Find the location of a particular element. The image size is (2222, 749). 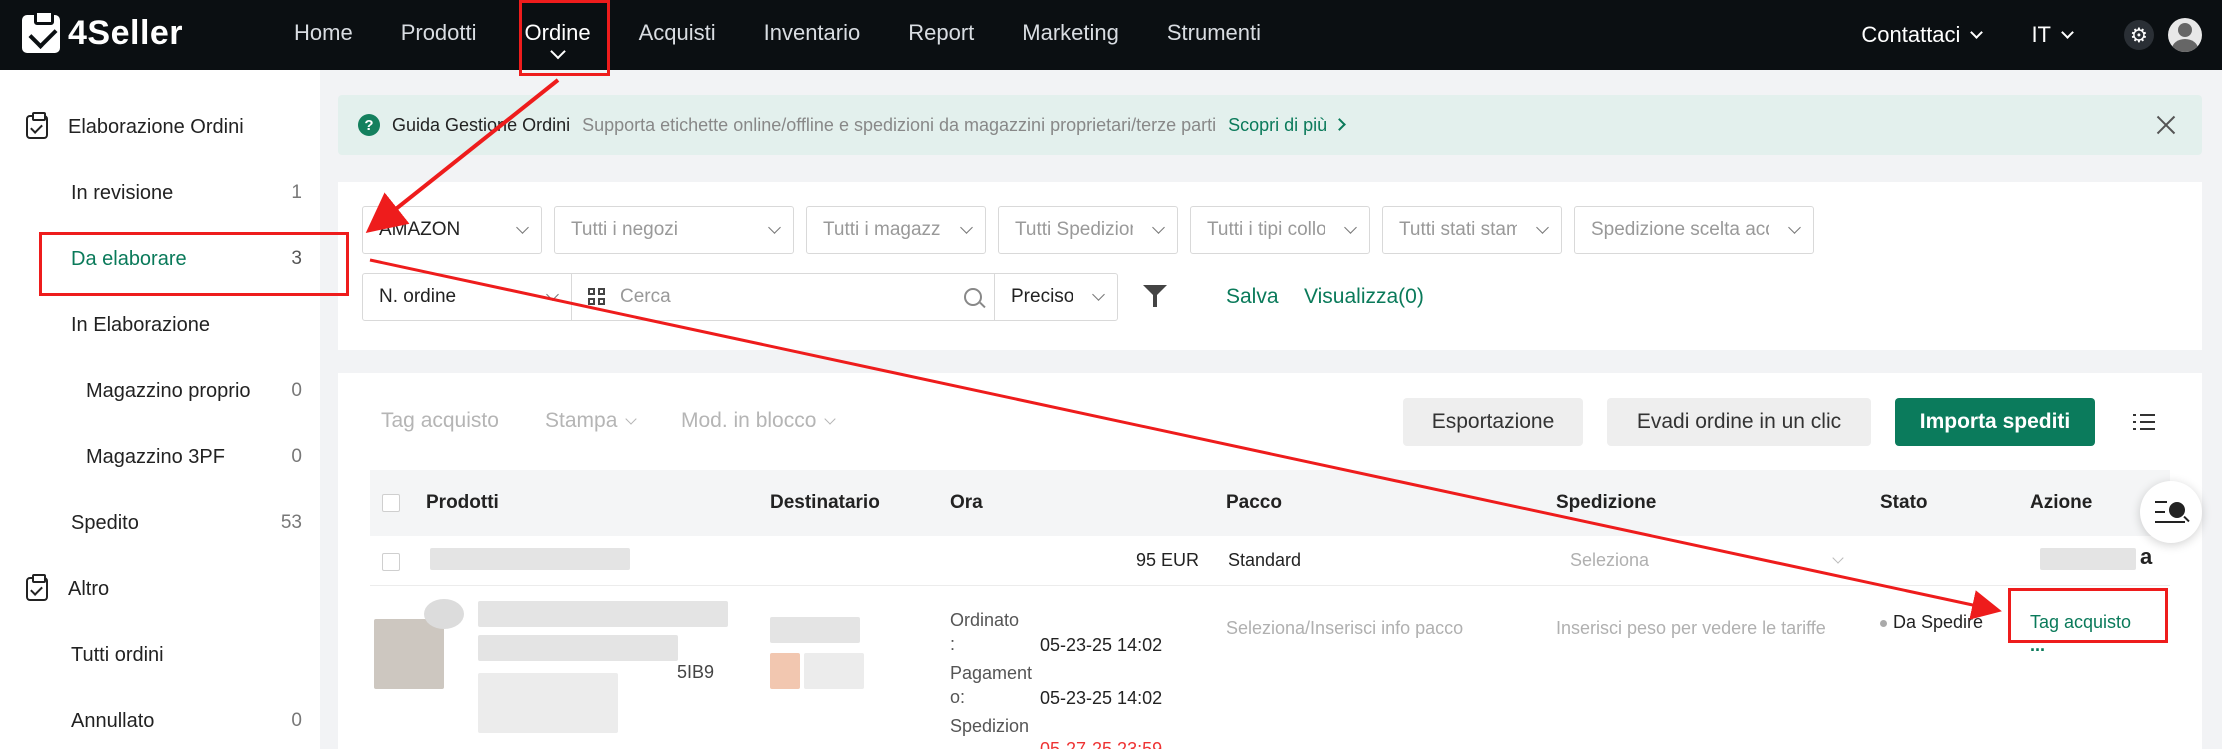

logo: 4Seller is located at coordinates (102, 31).